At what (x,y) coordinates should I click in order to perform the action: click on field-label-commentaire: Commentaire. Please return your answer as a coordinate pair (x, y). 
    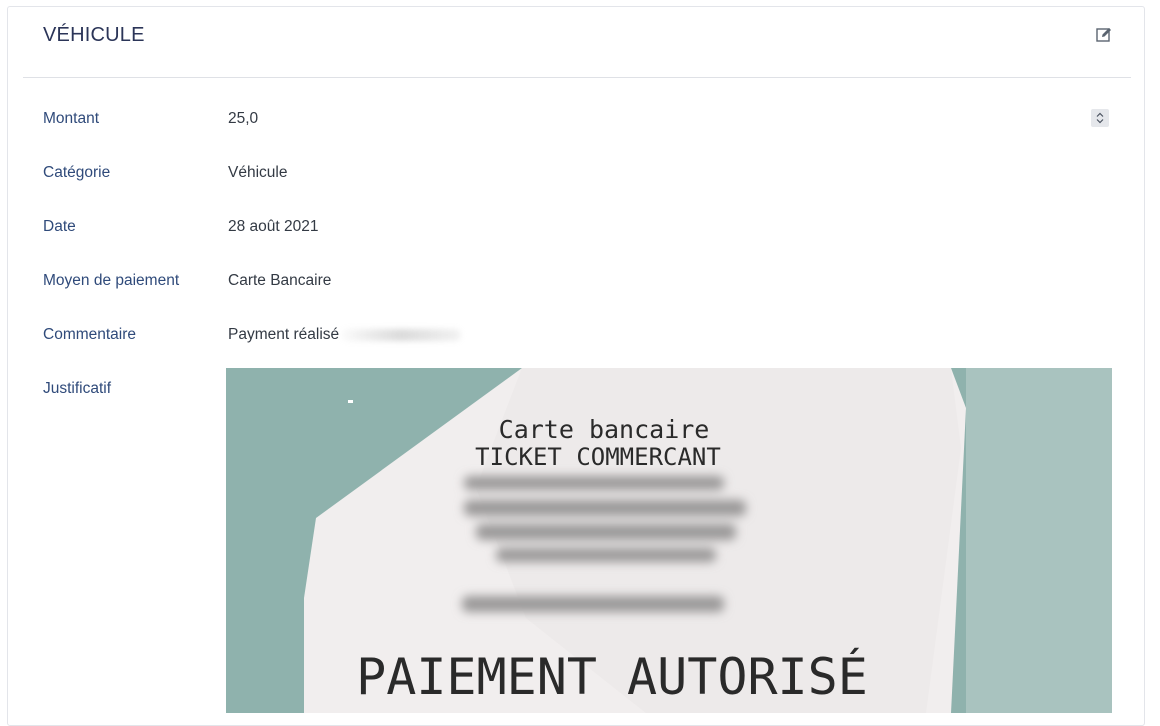
    Looking at the image, I should click on (90, 334).